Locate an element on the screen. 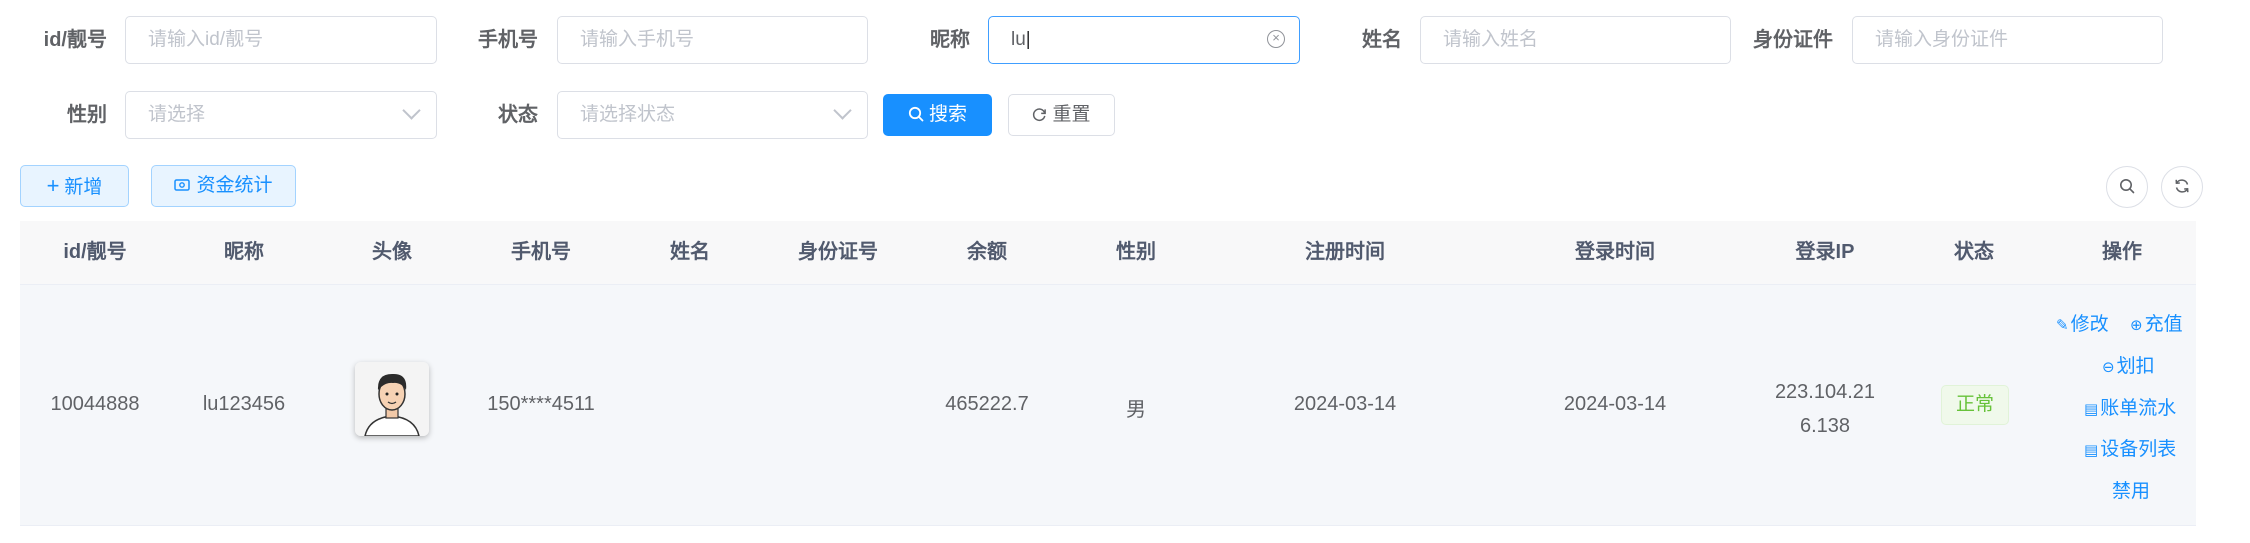 The height and width of the screenshot is (543, 2250). filter-label-id: id/靓号 is located at coordinates (75, 40).